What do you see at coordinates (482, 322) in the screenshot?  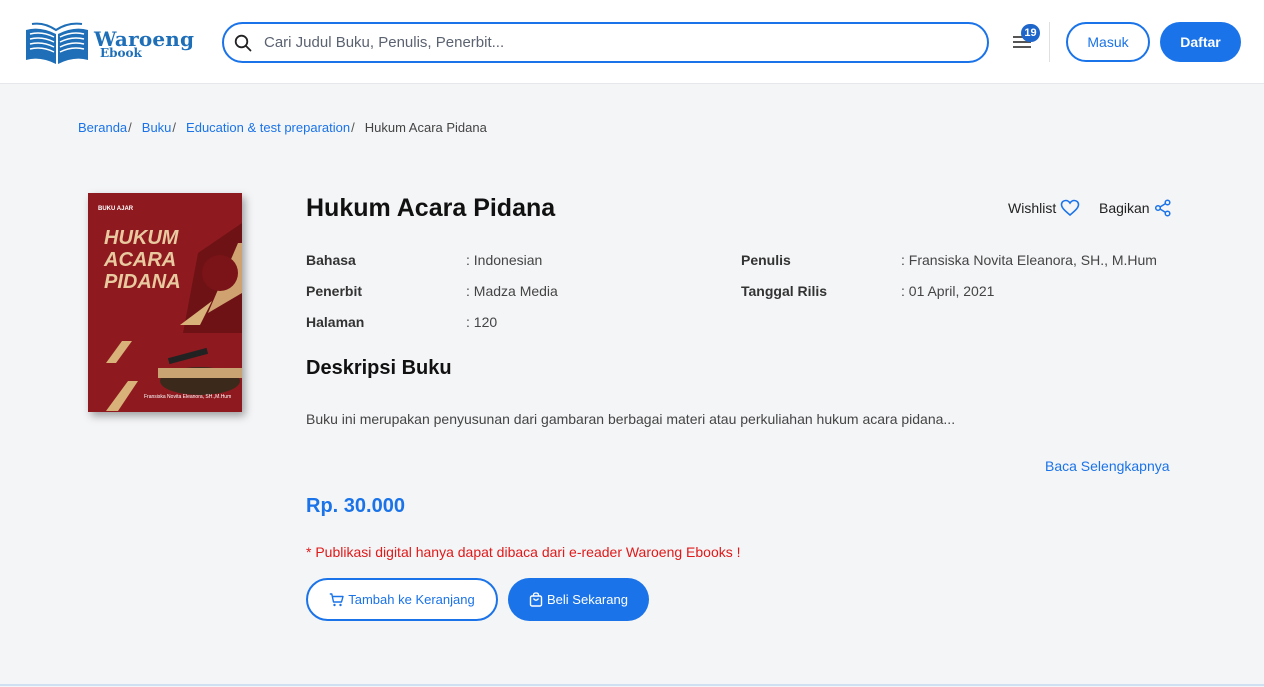 I see `meta-halaman-value: : 120` at bounding box center [482, 322].